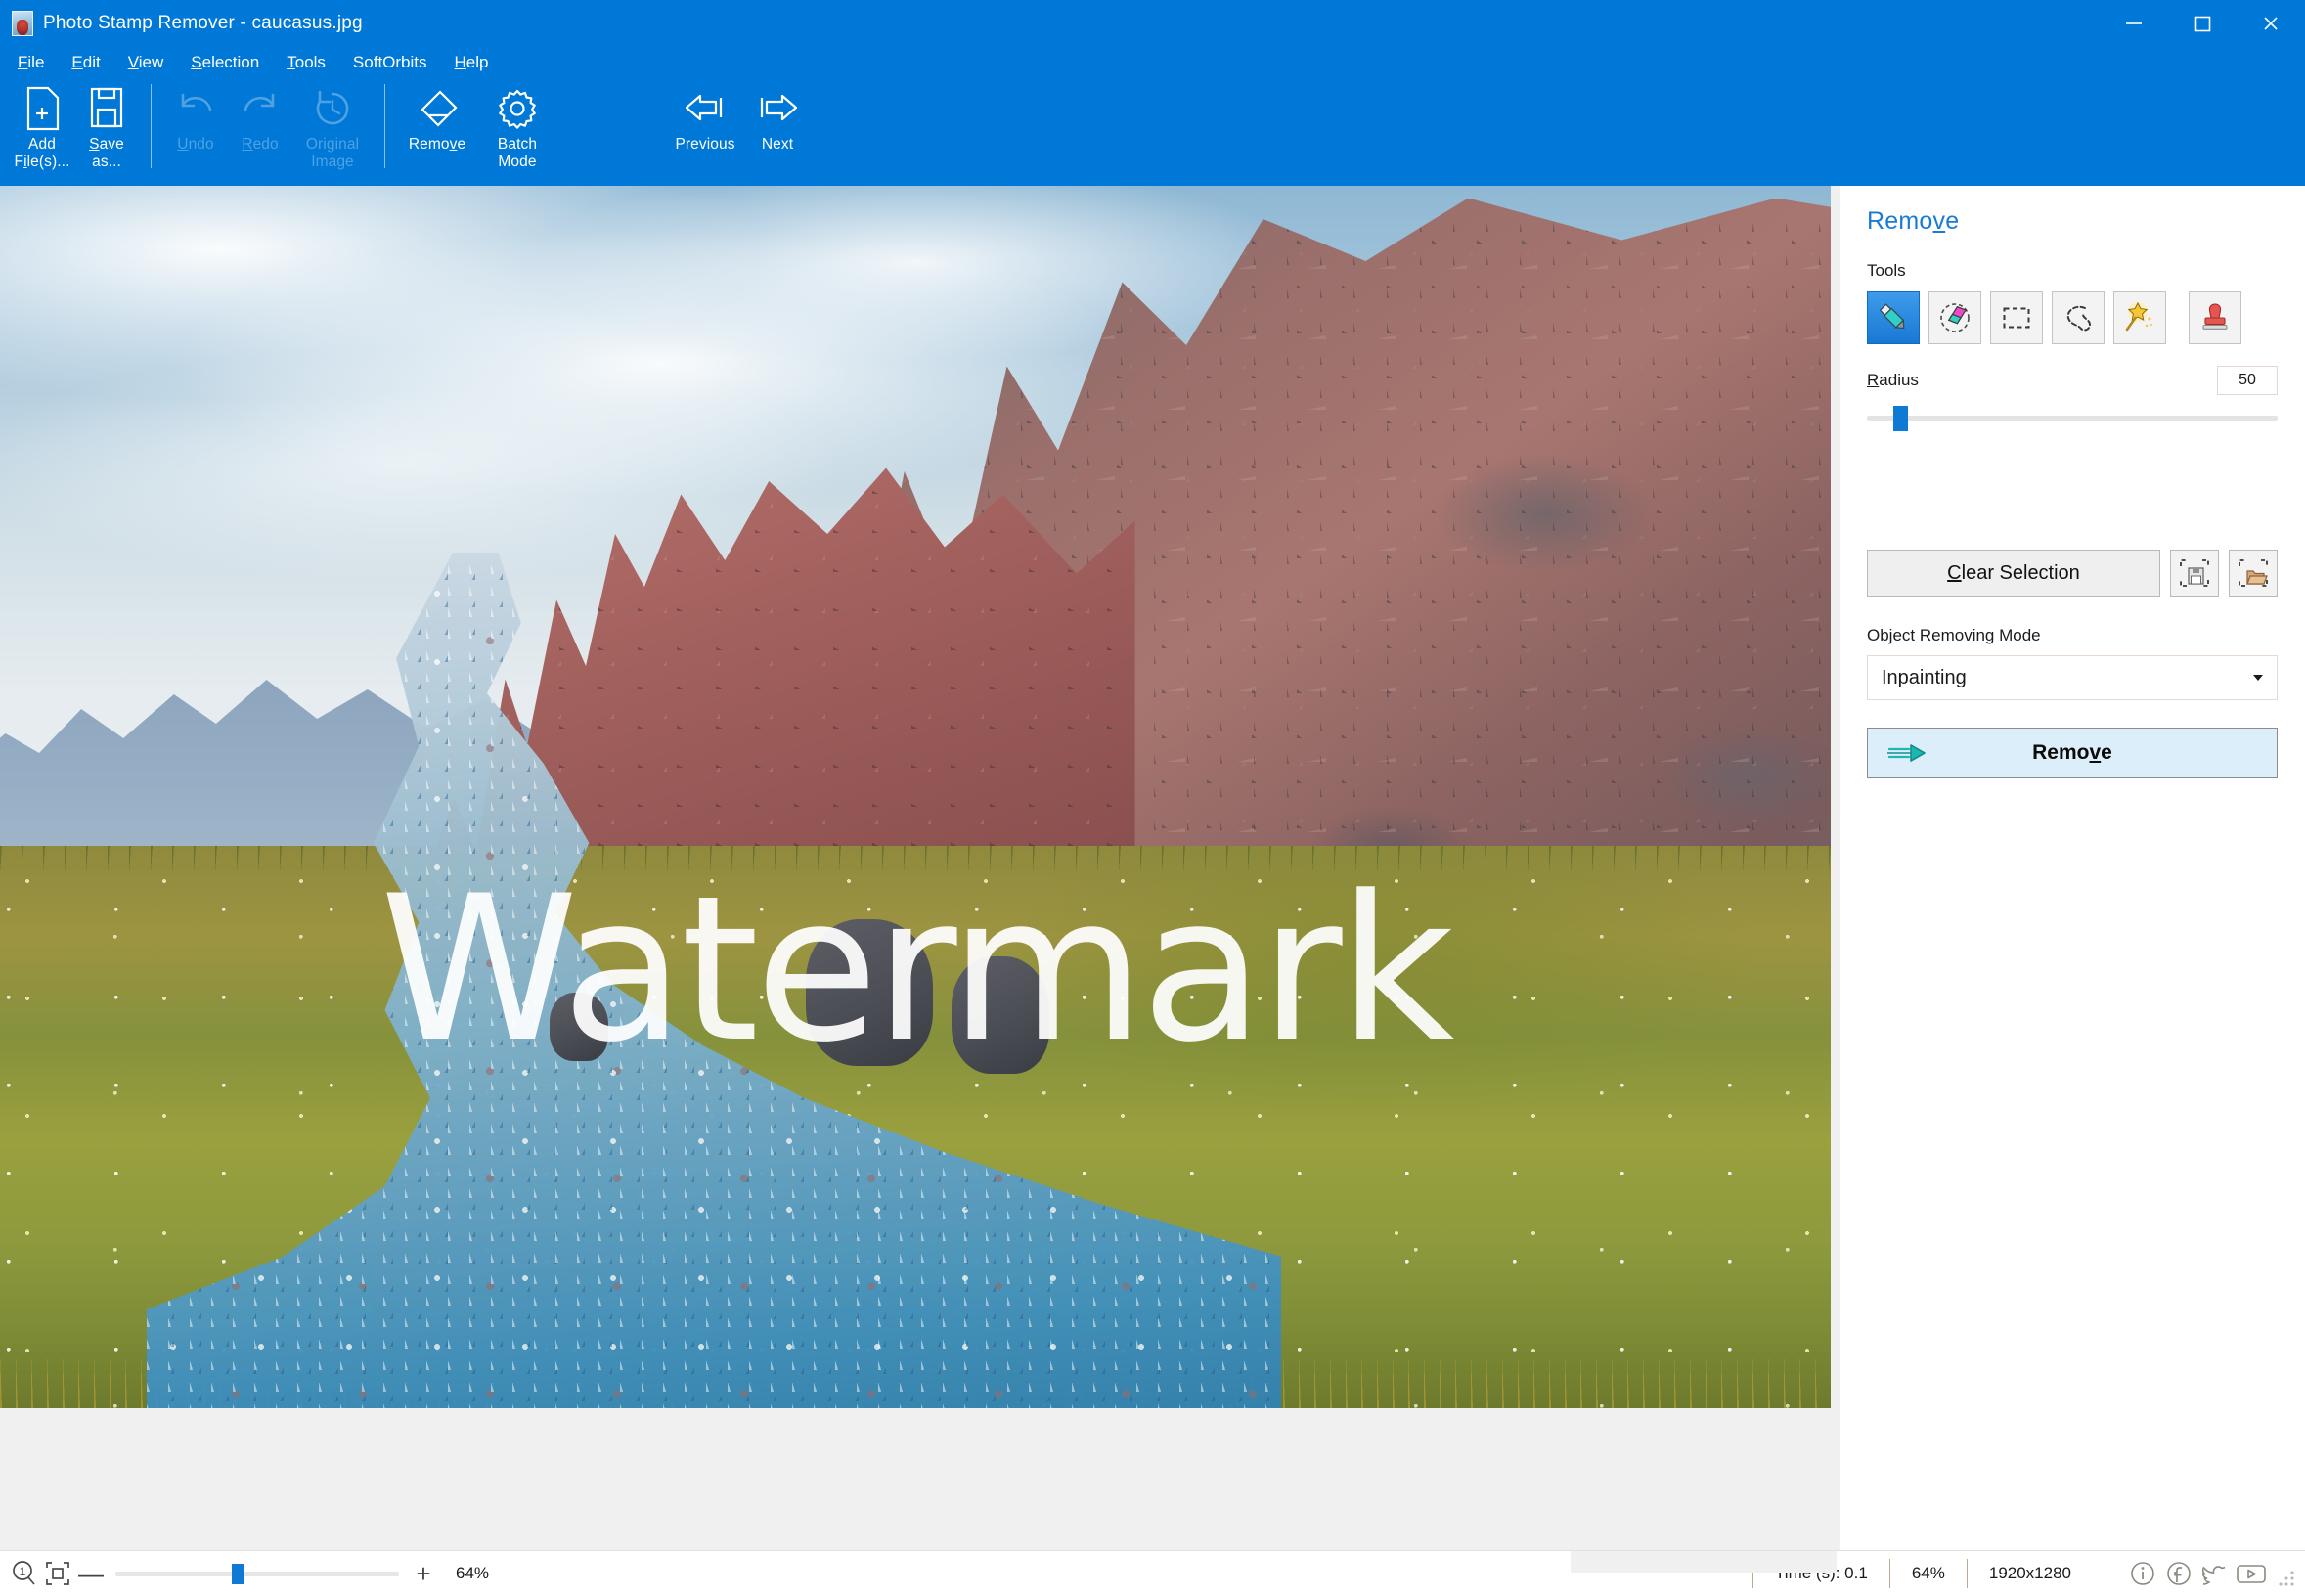  Describe the element at coordinates (57, 1573) in the screenshot. I see `fit-to-window-icon` at that location.